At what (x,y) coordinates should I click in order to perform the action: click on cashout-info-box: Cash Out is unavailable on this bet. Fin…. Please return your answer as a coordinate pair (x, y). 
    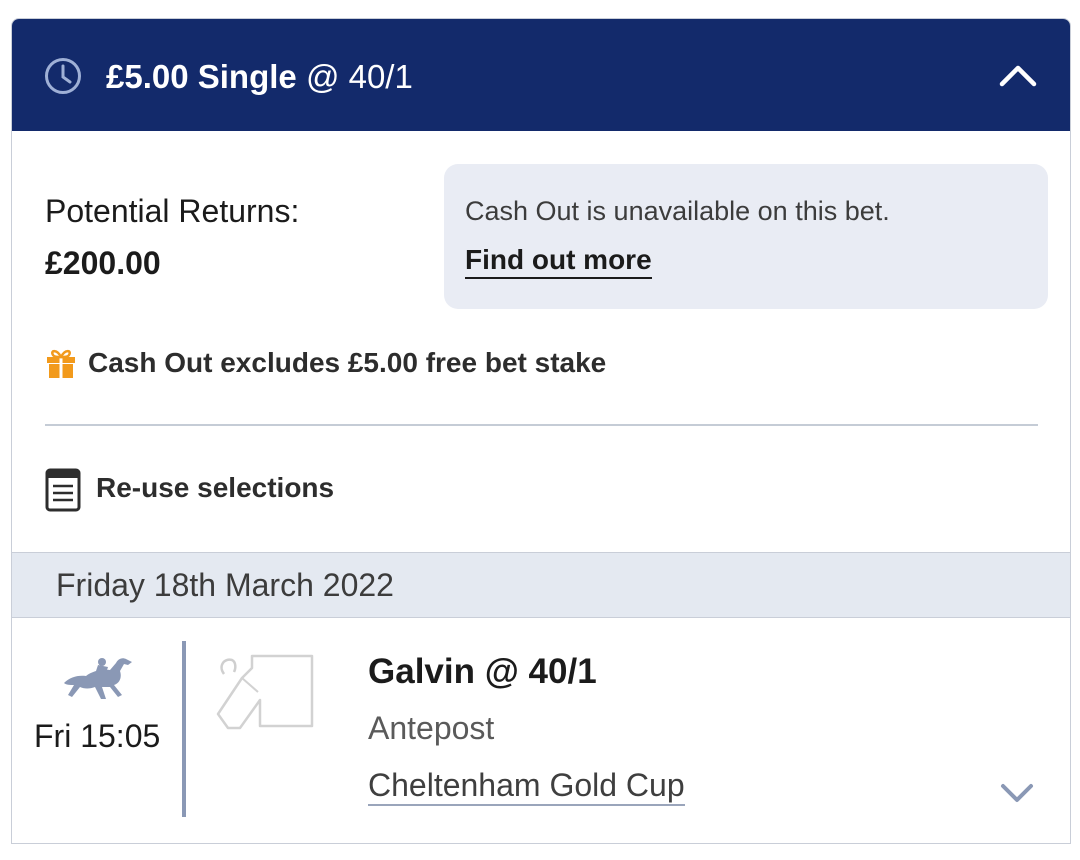
    Looking at the image, I should click on (746, 236).